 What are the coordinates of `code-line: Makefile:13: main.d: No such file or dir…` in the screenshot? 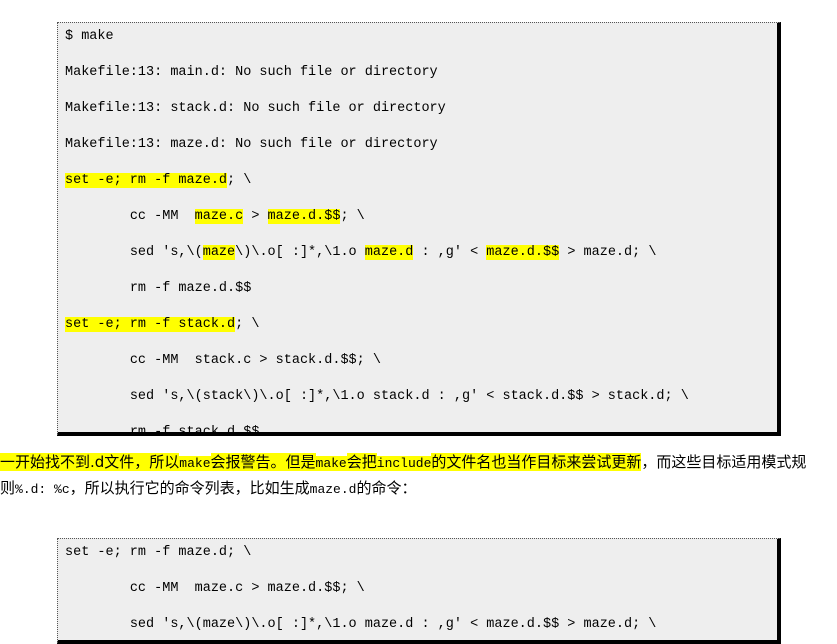 It's located at (419, 73).